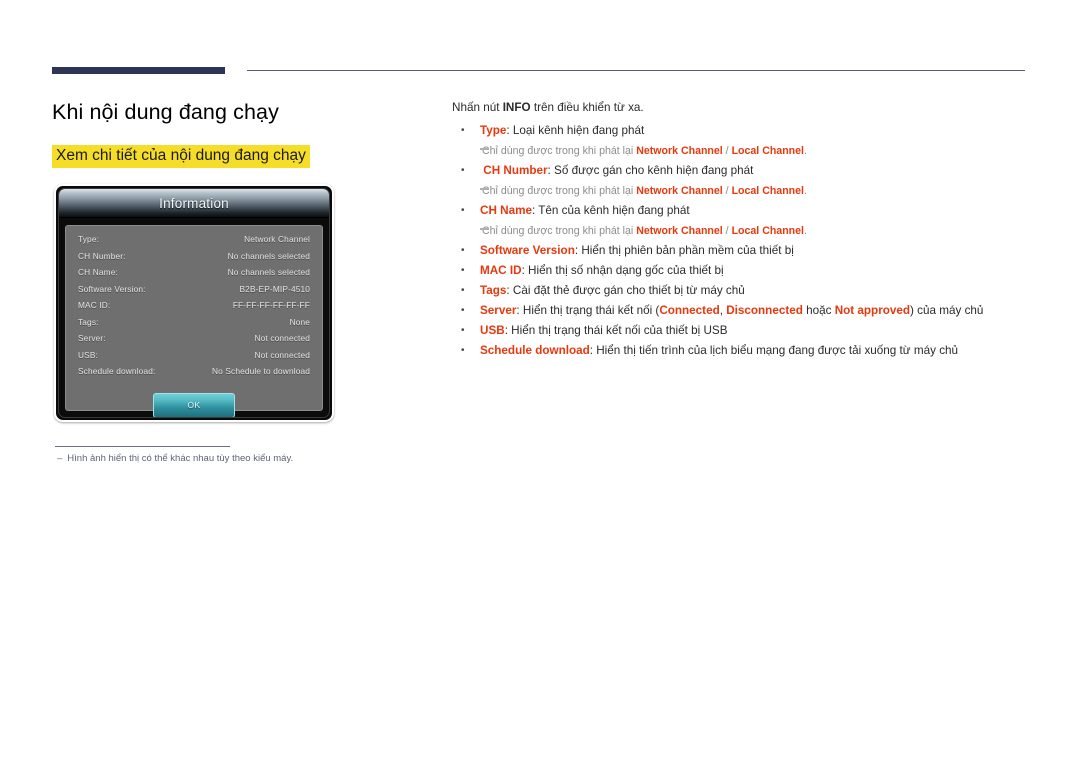 This screenshot has height=763, width=1080. What do you see at coordinates (742, 108) in the screenshot?
I see `intro-line: Nhấn nút INFO trên điều khiển từ xa.` at bounding box center [742, 108].